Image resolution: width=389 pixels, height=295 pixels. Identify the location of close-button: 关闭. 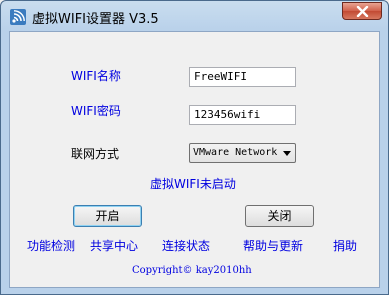
(279, 216).